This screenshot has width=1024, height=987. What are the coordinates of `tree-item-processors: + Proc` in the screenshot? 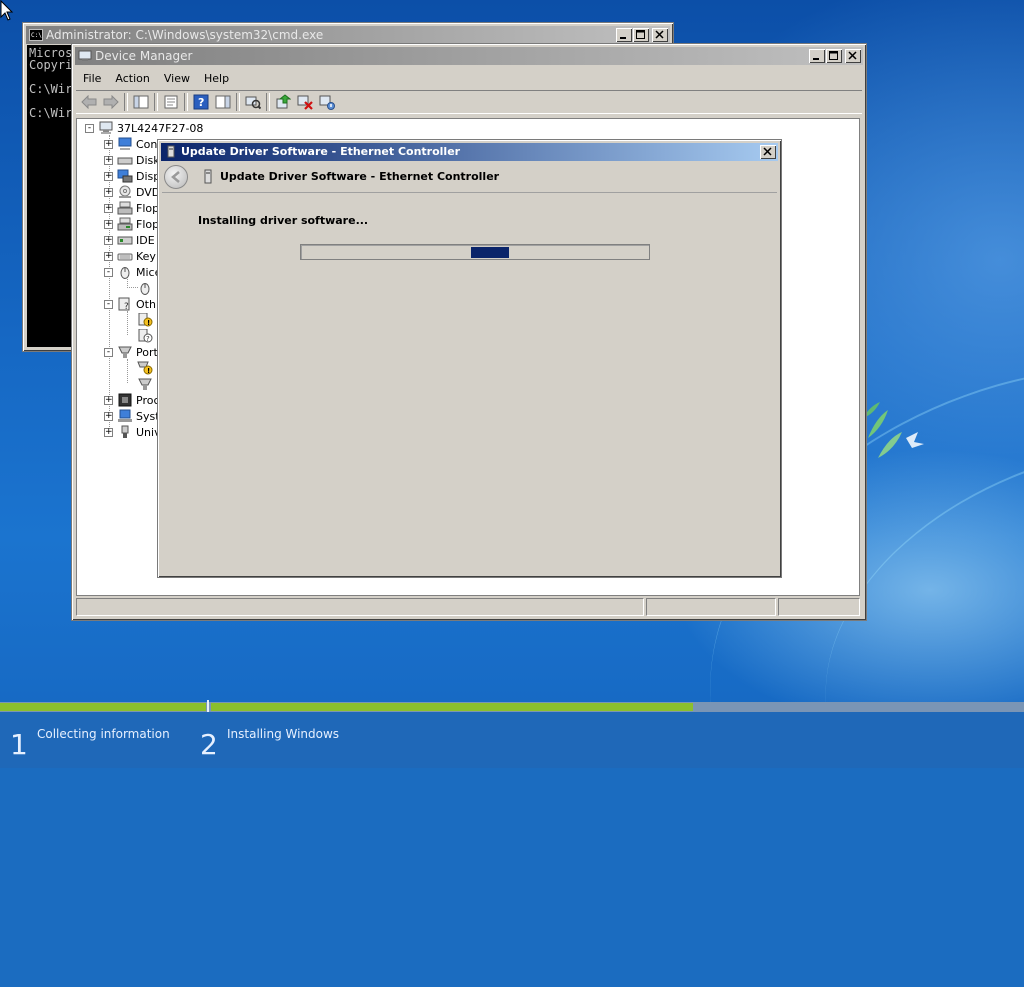 It's located at (132, 400).